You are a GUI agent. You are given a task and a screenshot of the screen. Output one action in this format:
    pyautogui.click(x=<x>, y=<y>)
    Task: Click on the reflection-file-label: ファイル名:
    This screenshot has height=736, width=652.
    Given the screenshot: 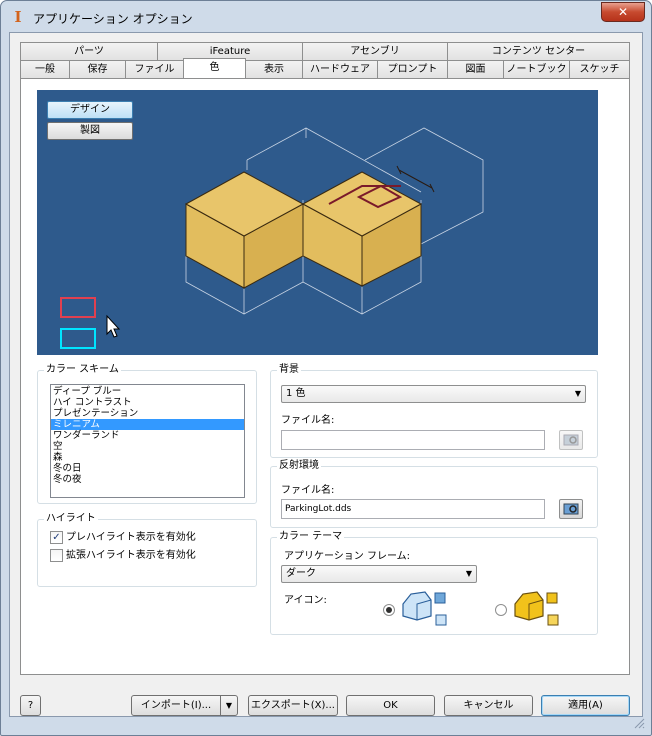 What is the action you would take?
    pyautogui.click(x=308, y=490)
    